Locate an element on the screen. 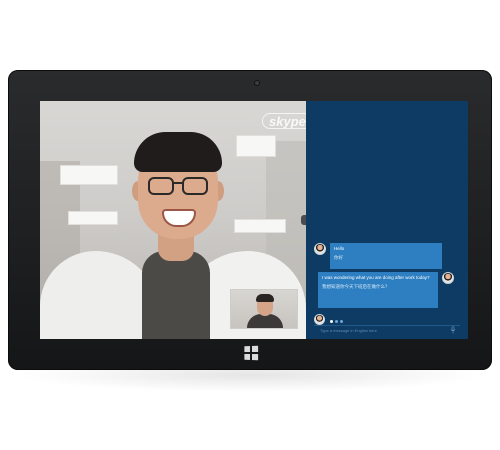 The image size is (500, 450). message-bubble: Hello 你好 is located at coordinates (386, 256).